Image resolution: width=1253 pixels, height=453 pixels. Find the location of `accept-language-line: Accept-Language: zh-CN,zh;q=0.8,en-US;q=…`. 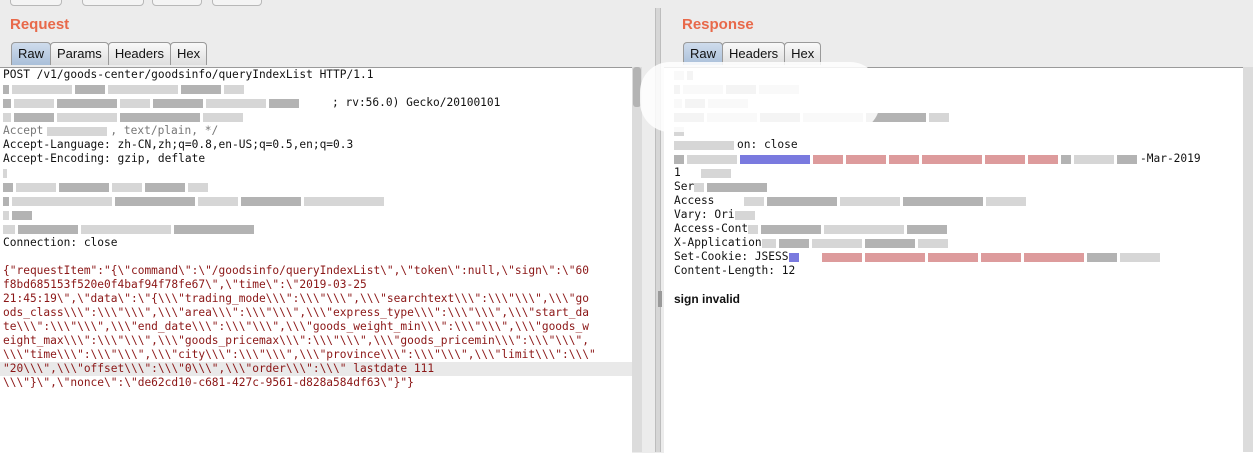

accept-language-line: Accept-Language: zh-CN,zh;q=0.8,en-US;q=… is located at coordinates (178, 144).